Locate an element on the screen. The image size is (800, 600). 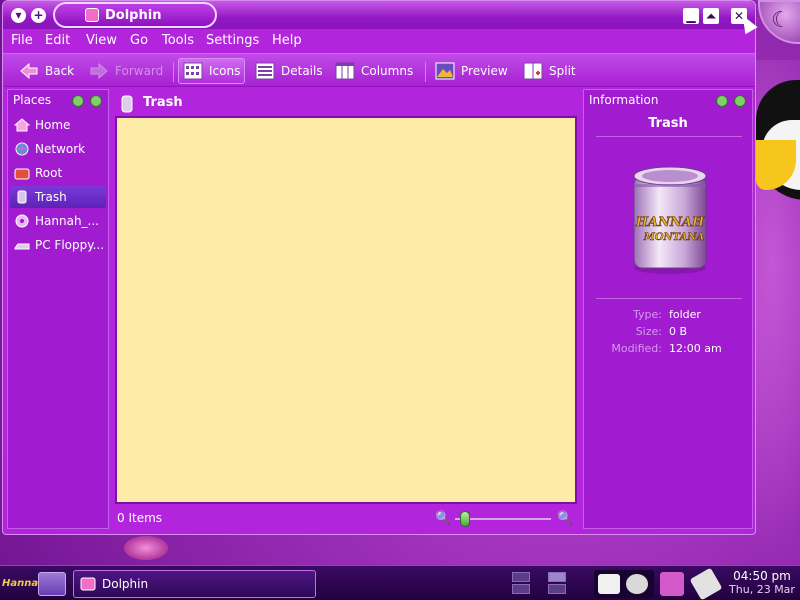
preview-label: Preview is located at coordinates (484, 71).